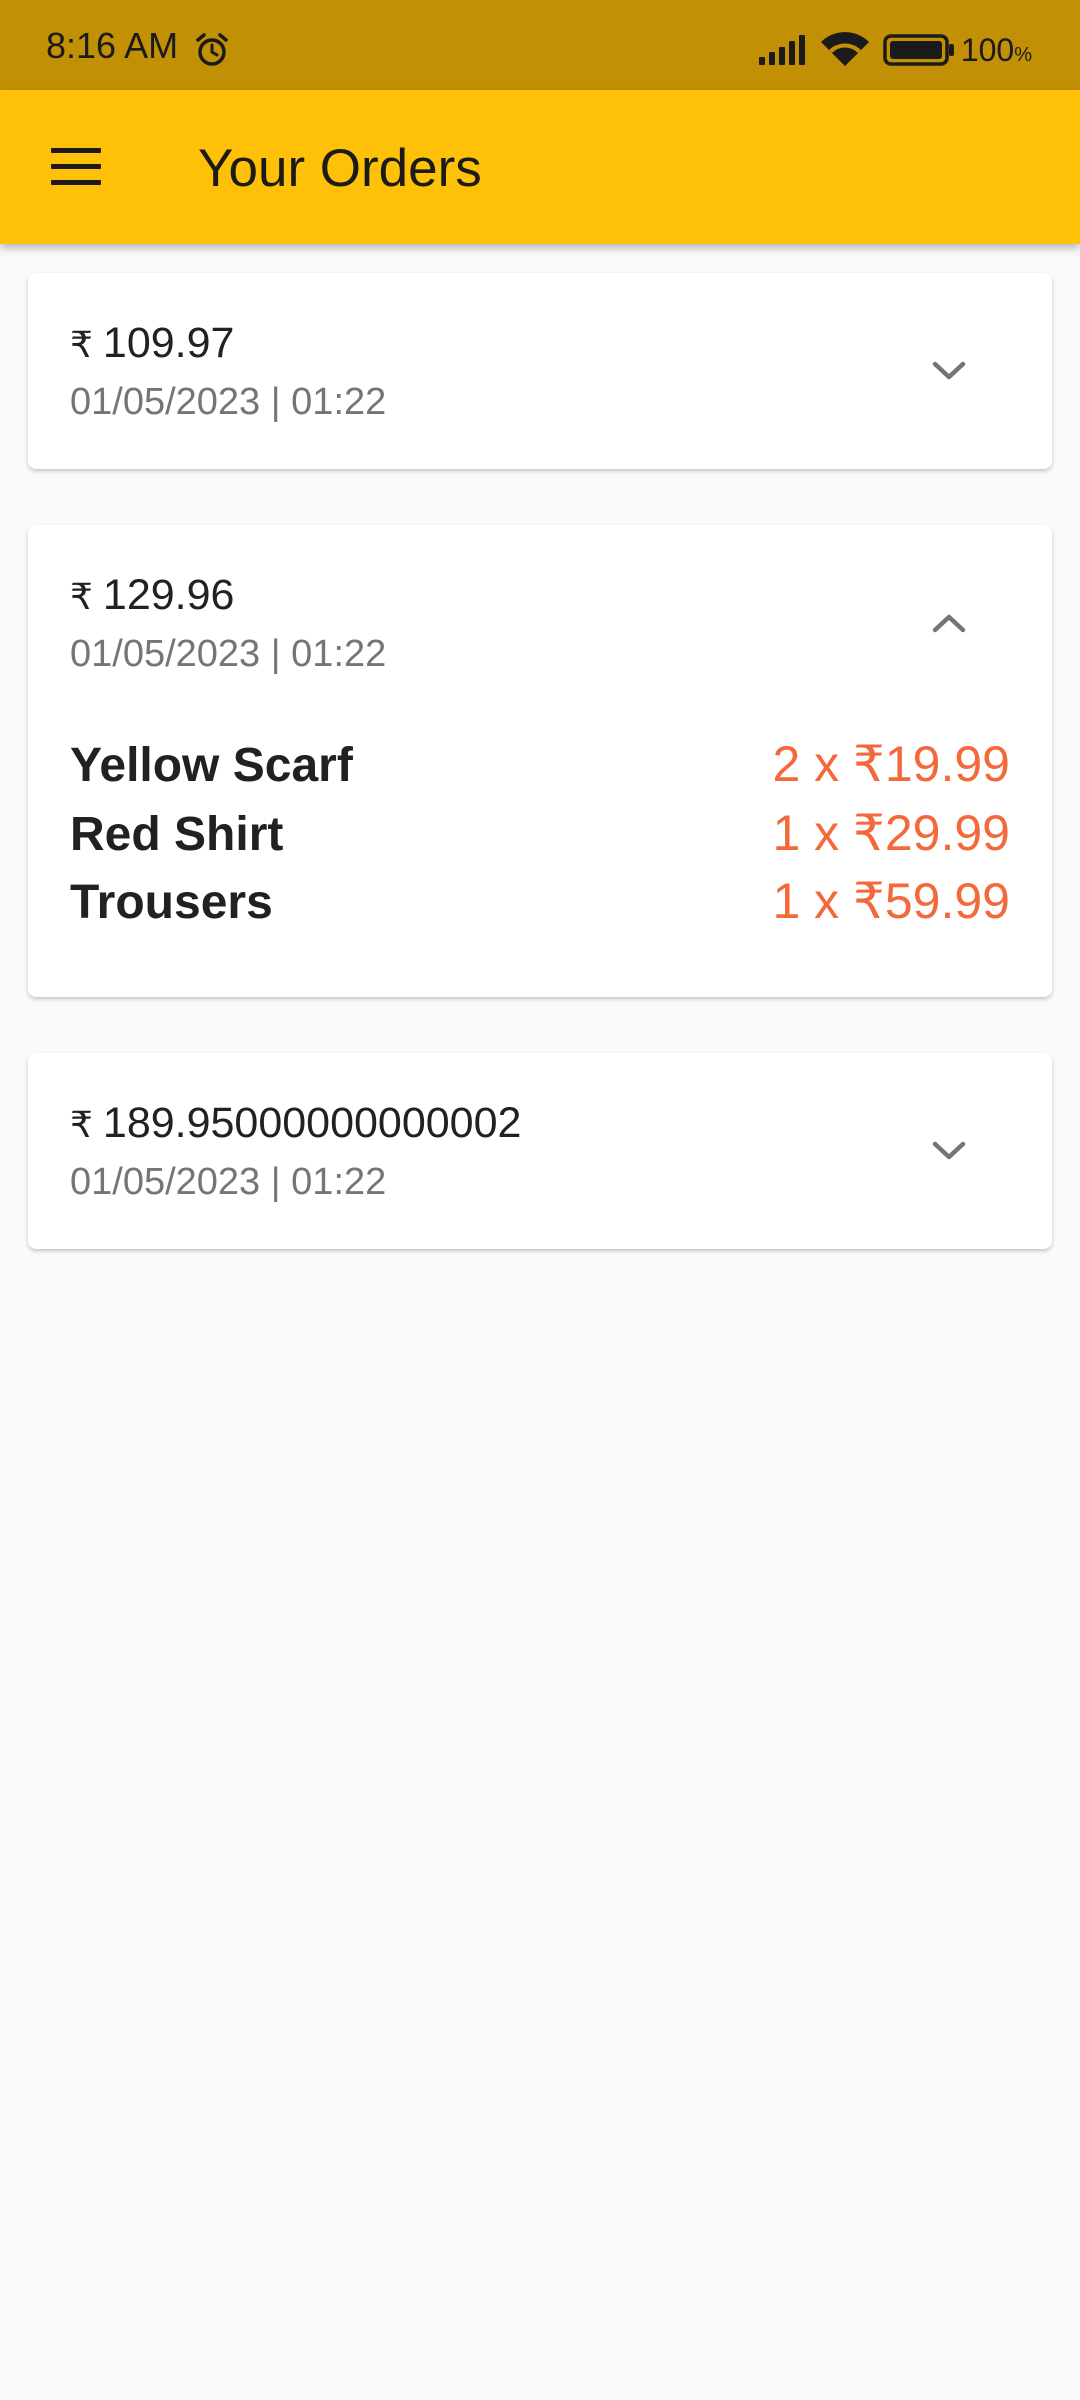 Image resolution: width=1080 pixels, height=2400 pixels. What do you see at coordinates (844, 49) in the screenshot?
I see `wifi-icon` at bounding box center [844, 49].